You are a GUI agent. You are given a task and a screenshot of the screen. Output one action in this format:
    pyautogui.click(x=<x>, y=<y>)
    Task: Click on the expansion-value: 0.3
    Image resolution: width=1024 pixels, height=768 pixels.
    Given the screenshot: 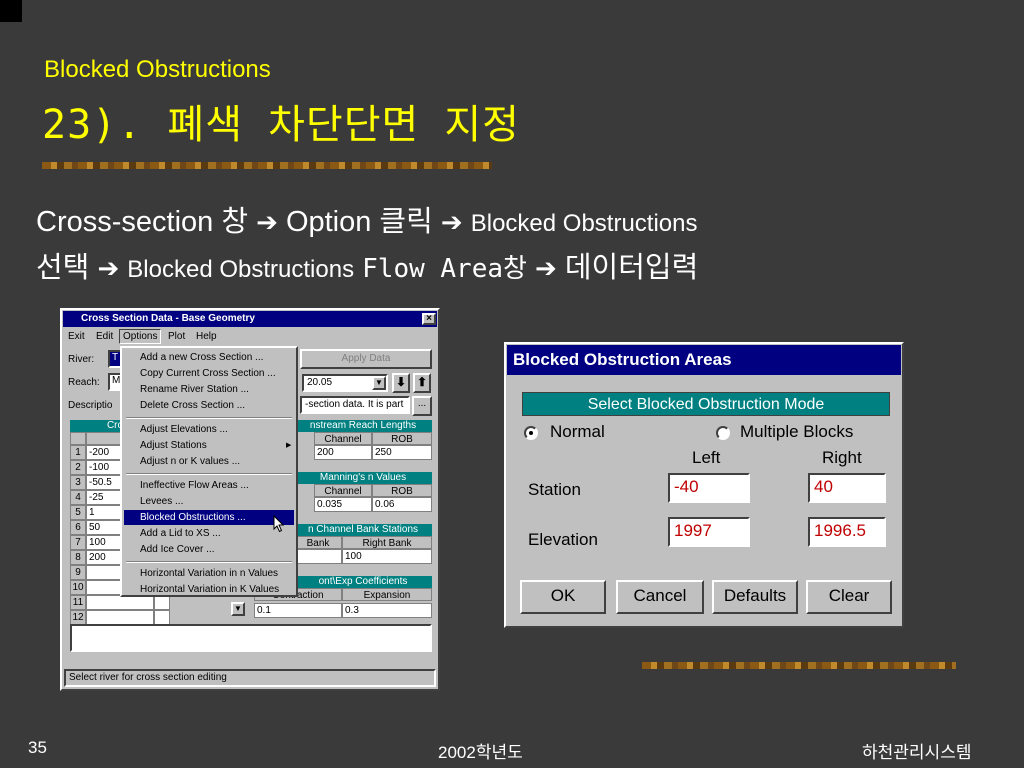 What is the action you would take?
    pyautogui.click(x=387, y=610)
    